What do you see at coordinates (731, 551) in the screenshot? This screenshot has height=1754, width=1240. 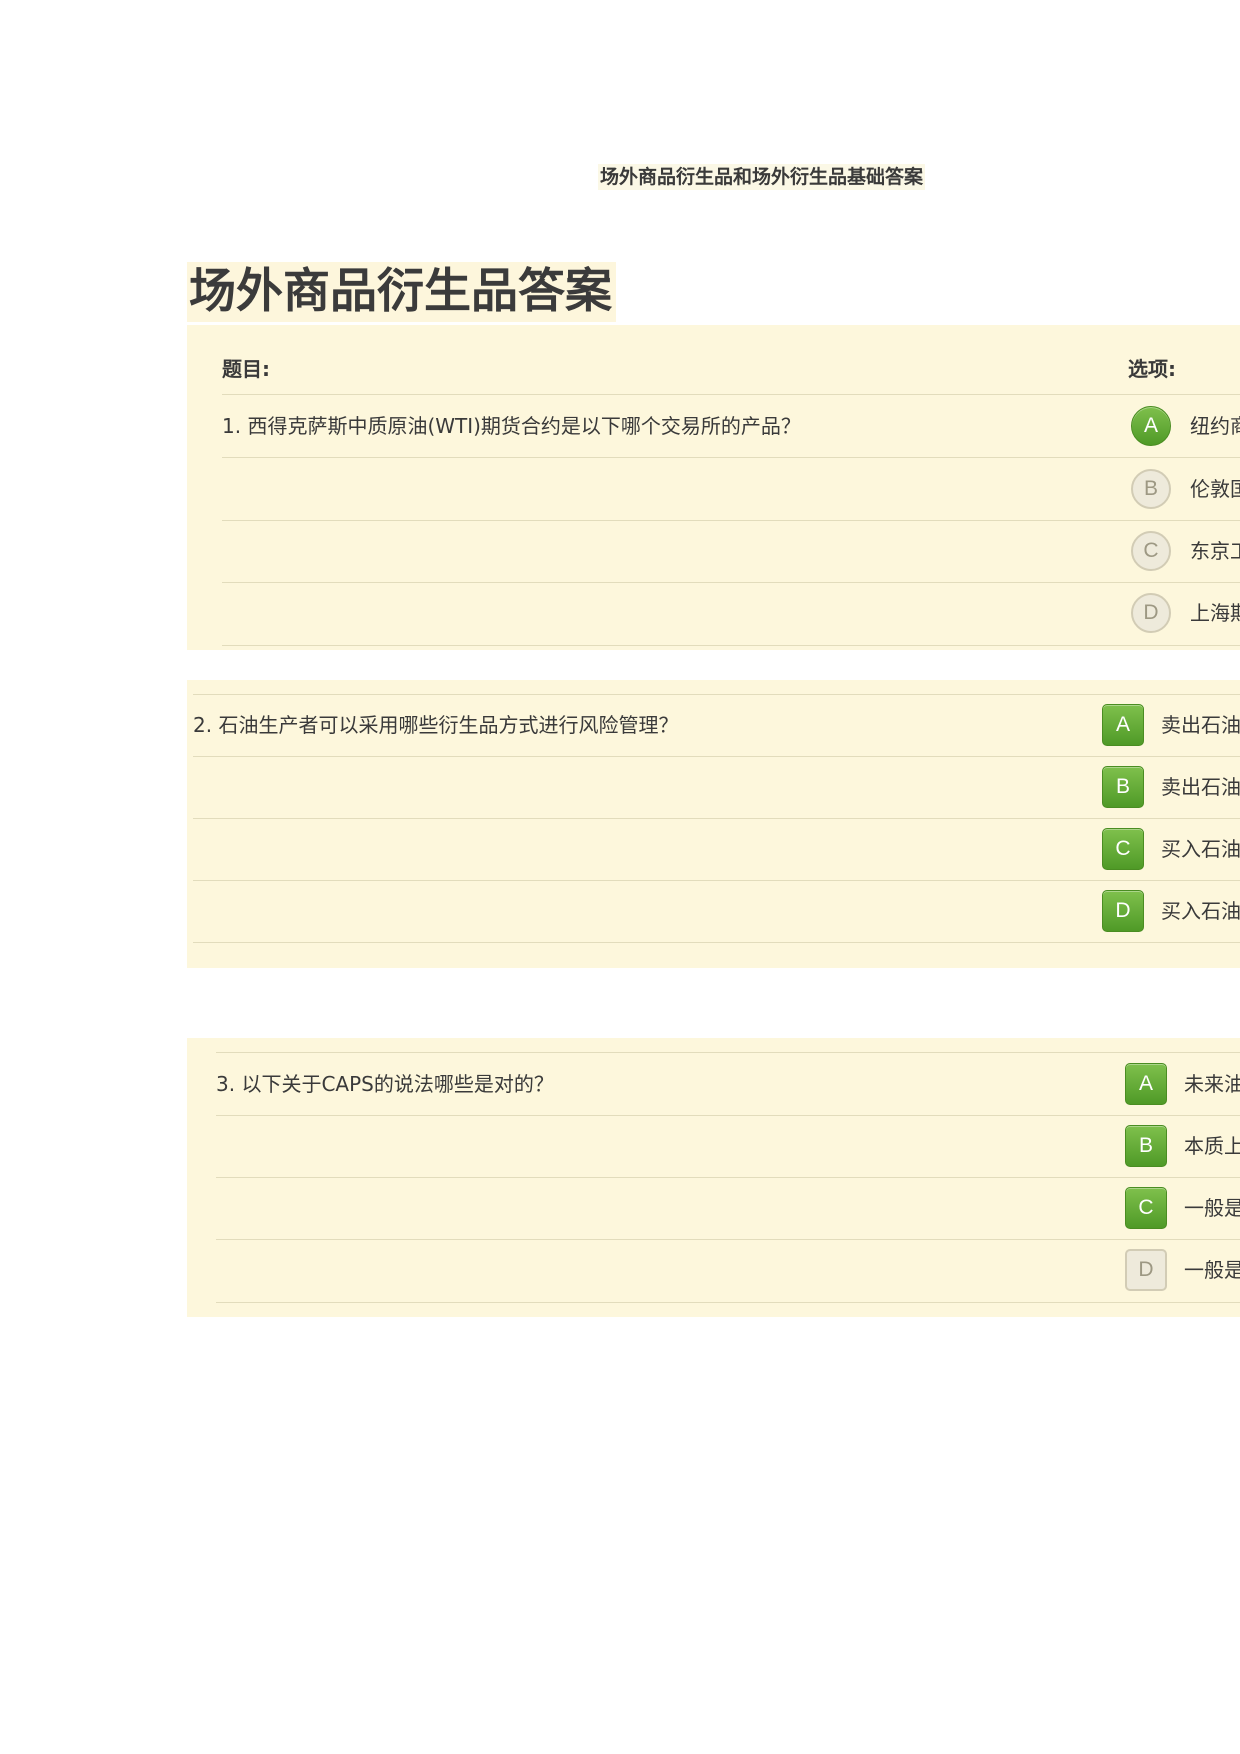 I see `option-row: C 东京工` at bounding box center [731, 551].